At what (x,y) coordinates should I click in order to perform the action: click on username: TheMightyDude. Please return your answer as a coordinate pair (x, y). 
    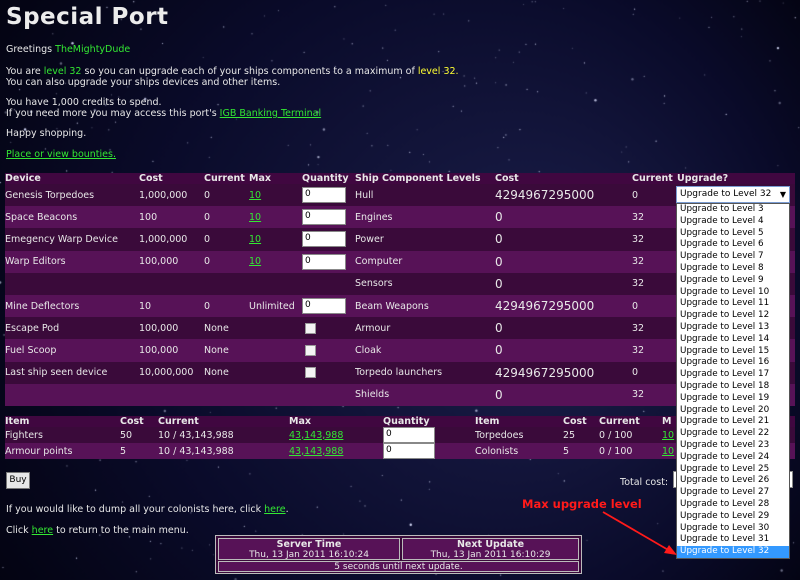
    Looking at the image, I should click on (93, 49).